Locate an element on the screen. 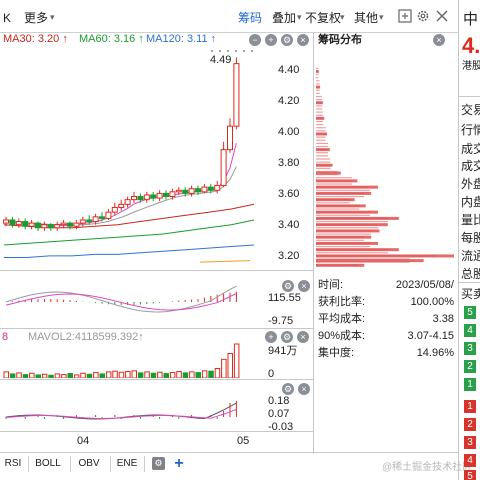 The image size is (480, 480). other-menu: 其他 is located at coordinates (366, 18).